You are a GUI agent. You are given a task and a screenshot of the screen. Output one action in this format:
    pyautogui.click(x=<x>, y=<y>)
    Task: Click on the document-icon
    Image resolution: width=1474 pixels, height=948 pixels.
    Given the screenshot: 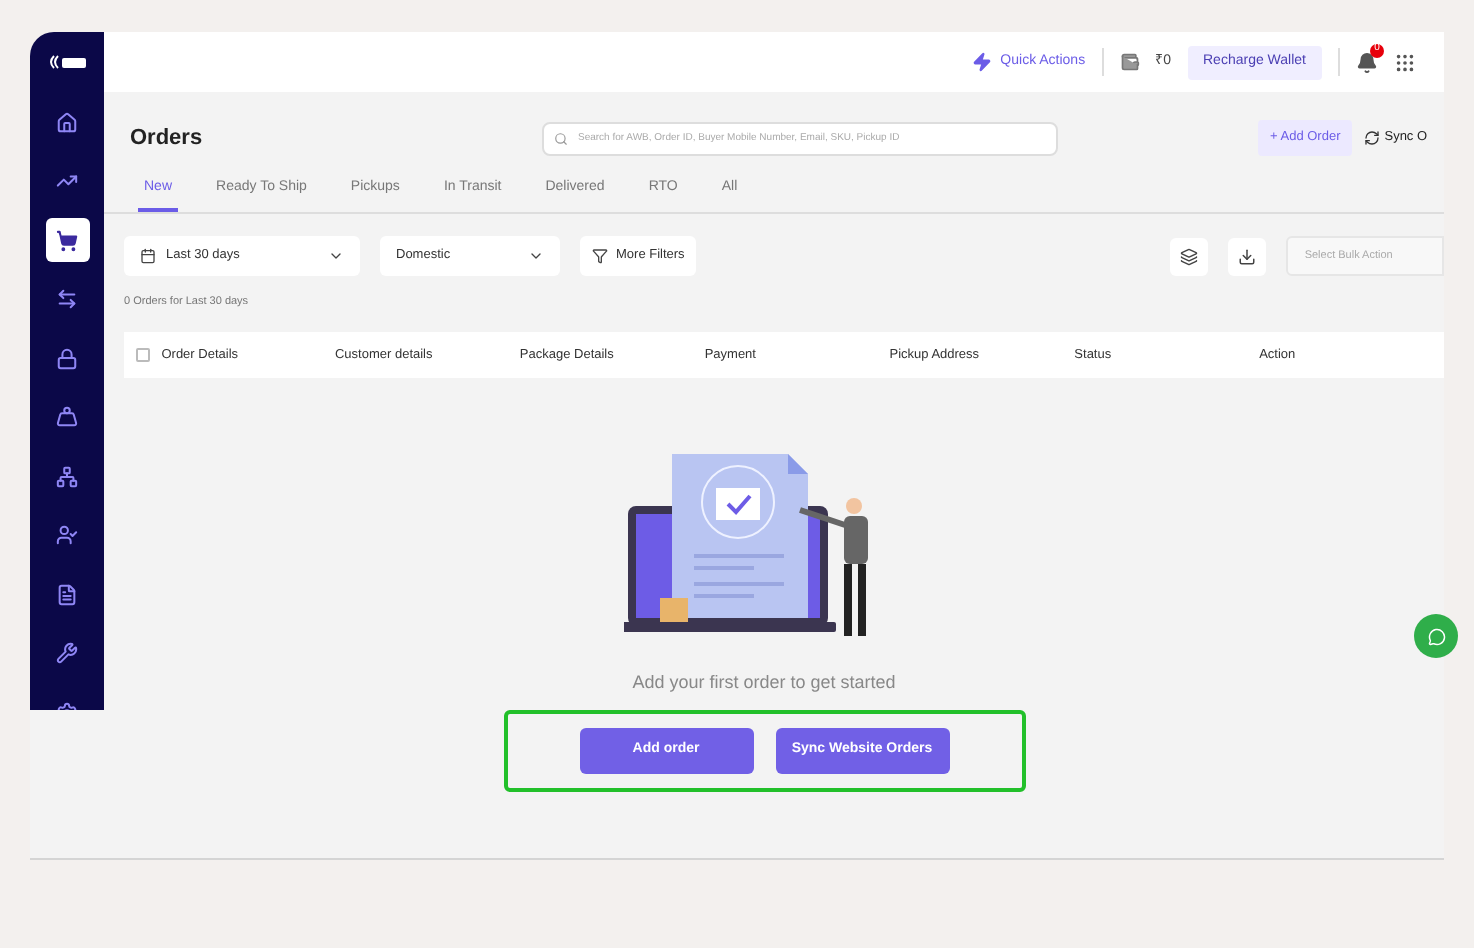 What is the action you would take?
    pyautogui.click(x=67, y=594)
    